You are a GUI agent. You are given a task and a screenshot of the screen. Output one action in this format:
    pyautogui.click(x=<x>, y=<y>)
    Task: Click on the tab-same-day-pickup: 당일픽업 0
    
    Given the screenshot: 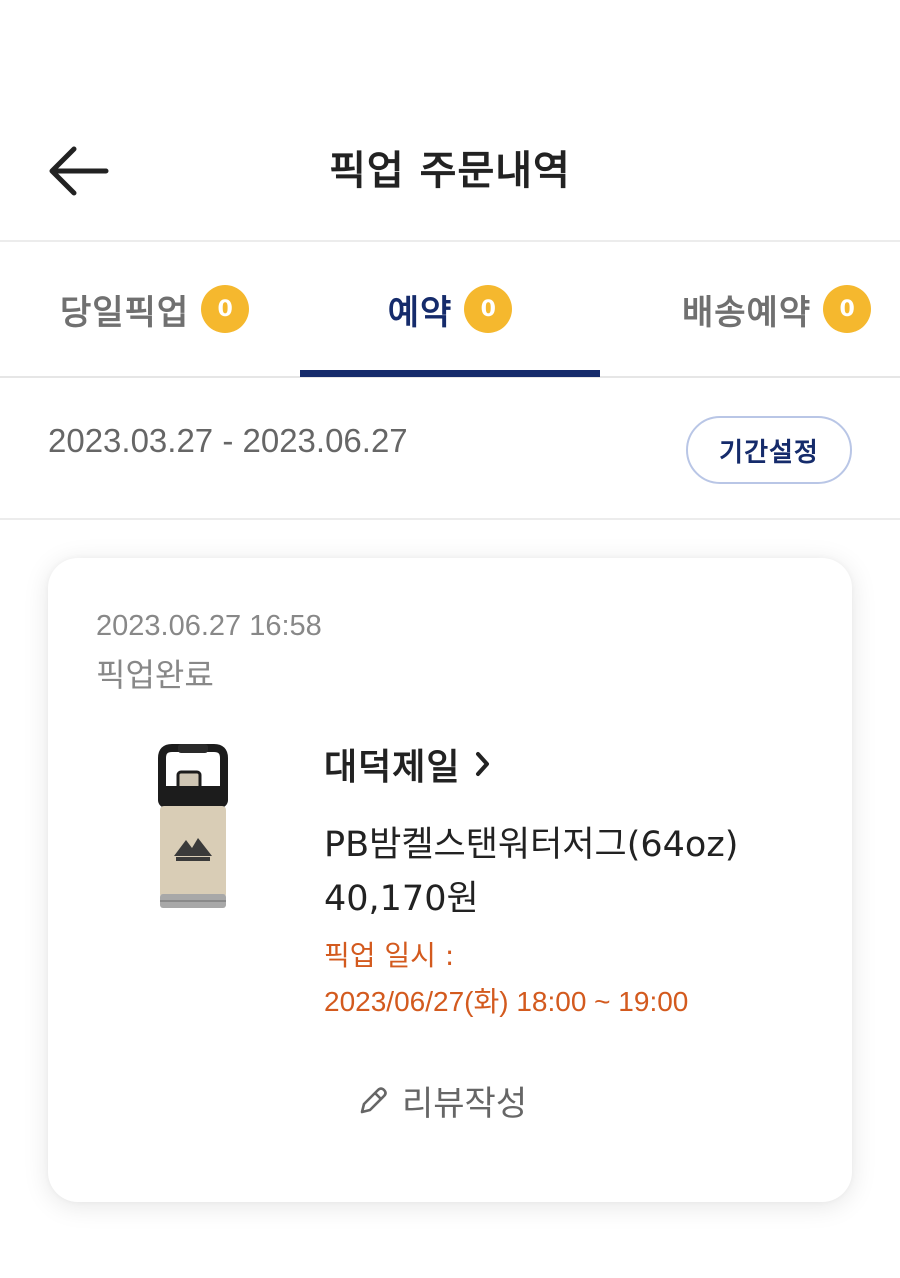 What is the action you would take?
    pyautogui.click(x=150, y=309)
    